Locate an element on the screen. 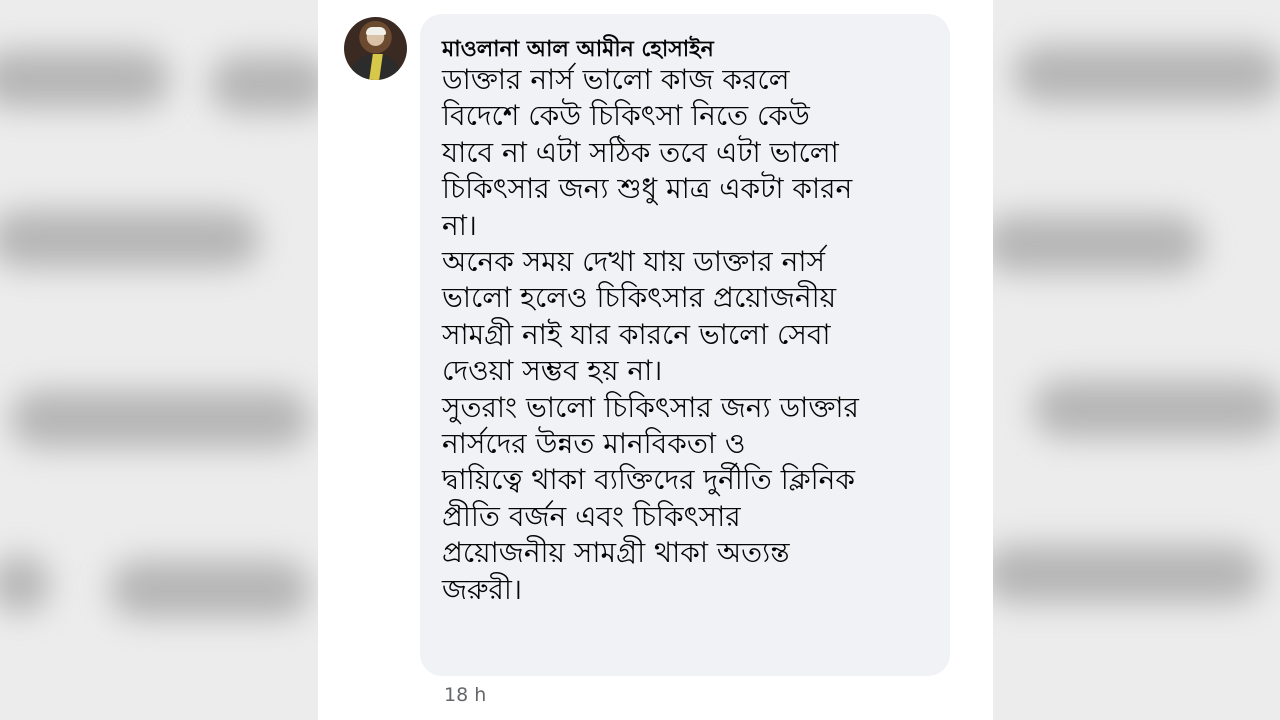 The width and height of the screenshot is (1280, 720). comment-line: ডাক্তার নার্স ভালো কাজ করলে is located at coordinates (616, 79).